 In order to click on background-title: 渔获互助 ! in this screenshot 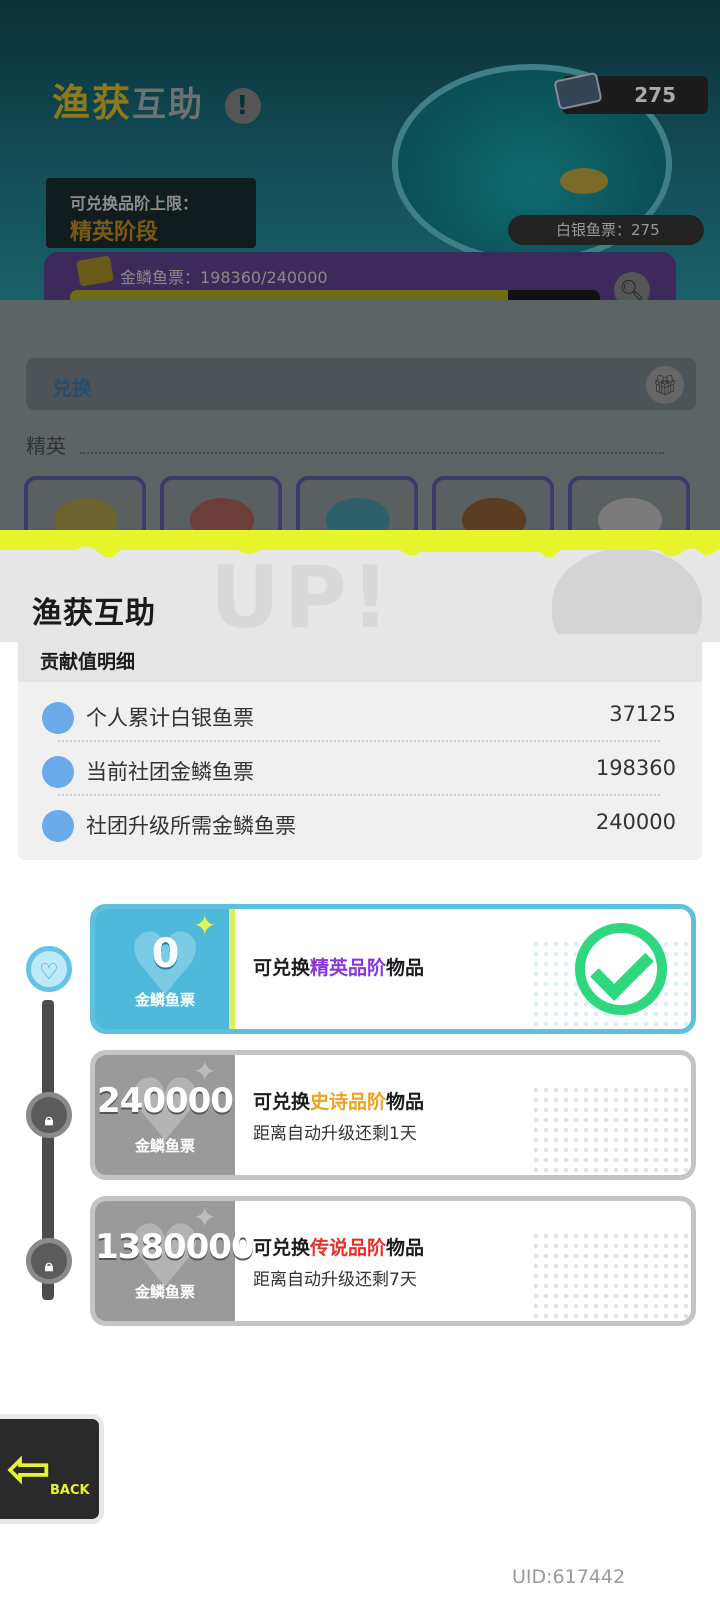, I will do `click(157, 99)`.